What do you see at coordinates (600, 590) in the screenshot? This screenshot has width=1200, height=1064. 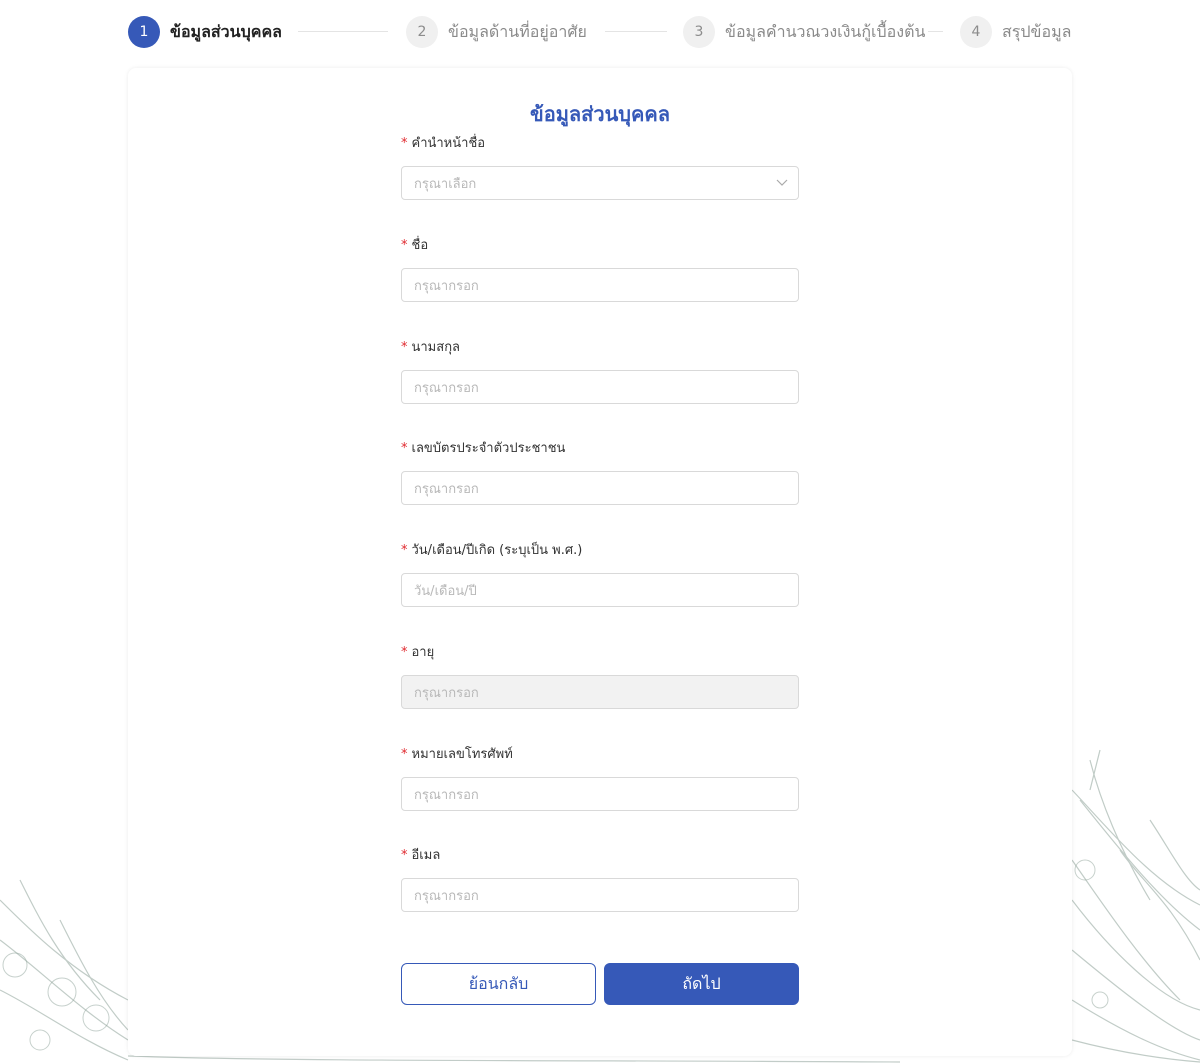 I see `birth-date-input: วัน/เดือน/ปี` at bounding box center [600, 590].